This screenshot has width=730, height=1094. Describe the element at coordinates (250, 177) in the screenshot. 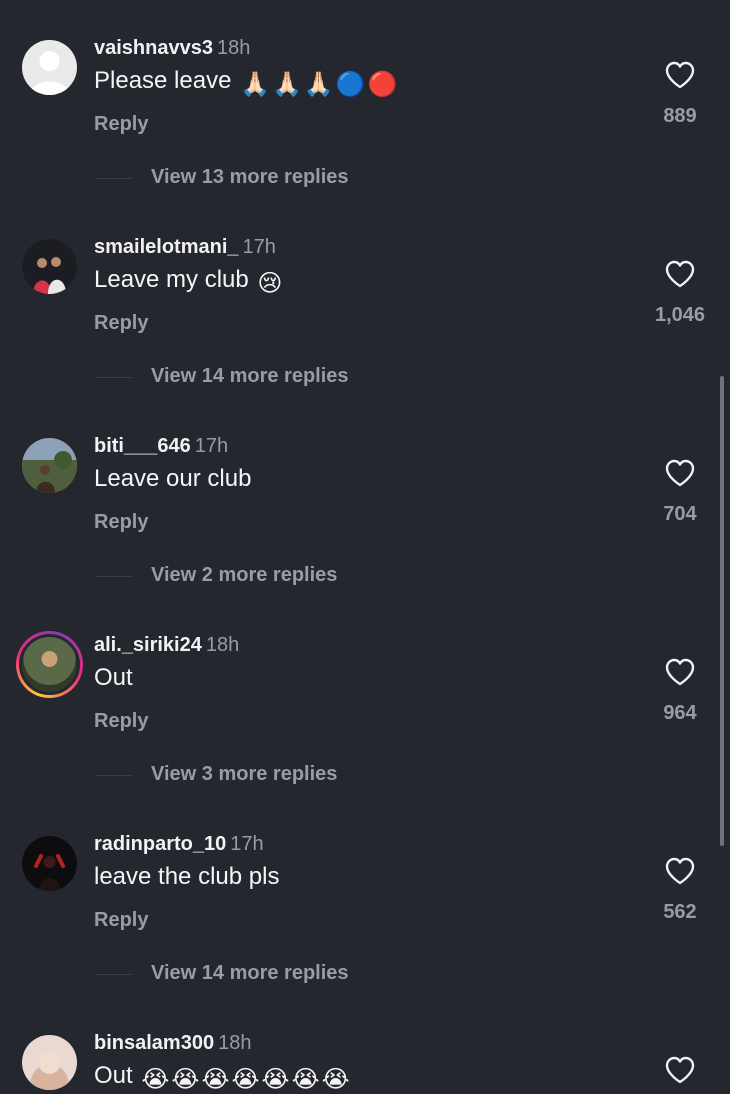

I see `view-more-replies-button: View 13 more replies` at that location.